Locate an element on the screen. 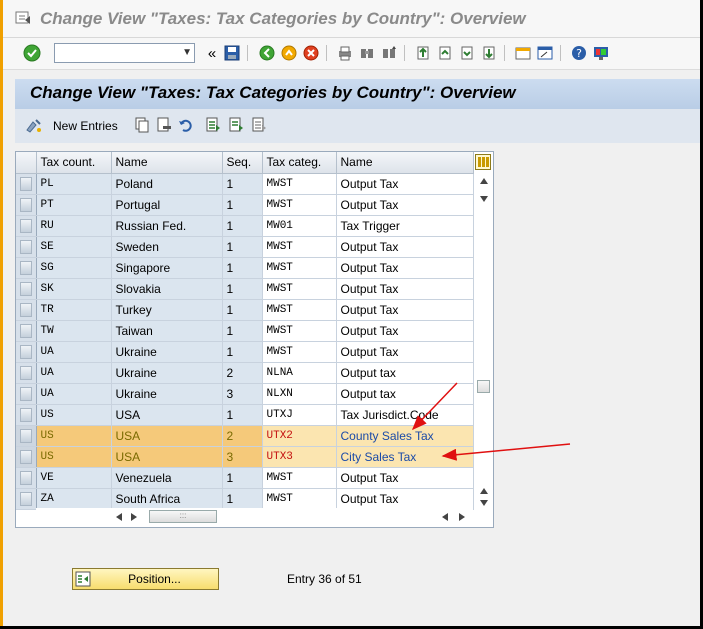 This screenshot has height=629, width=703. create-session-icon is located at coordinates (523, 53).